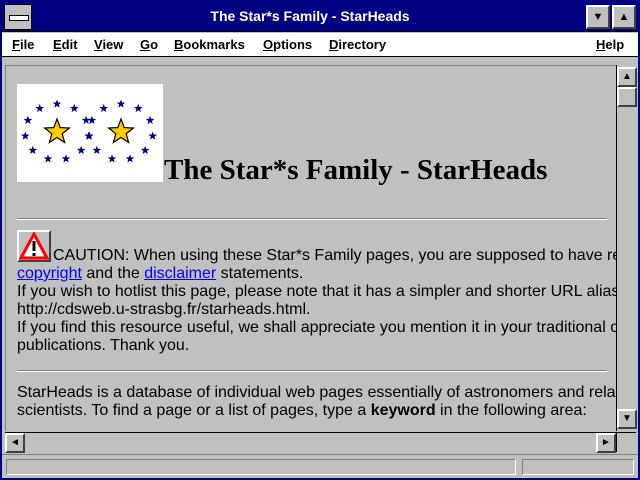 Image resolution: width=640 pixels, height=480 pixels. Describe the element at coordinates (598, 17) in the screenshot. I see `minimize-button: ▼` at that location.